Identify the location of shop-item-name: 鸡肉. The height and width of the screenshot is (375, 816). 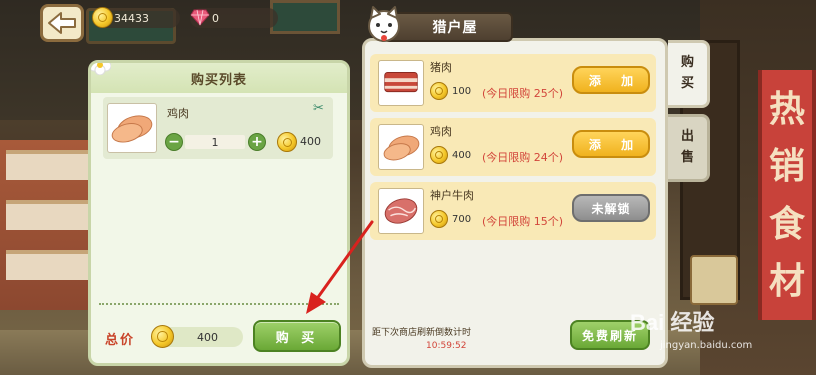
(441, 131).